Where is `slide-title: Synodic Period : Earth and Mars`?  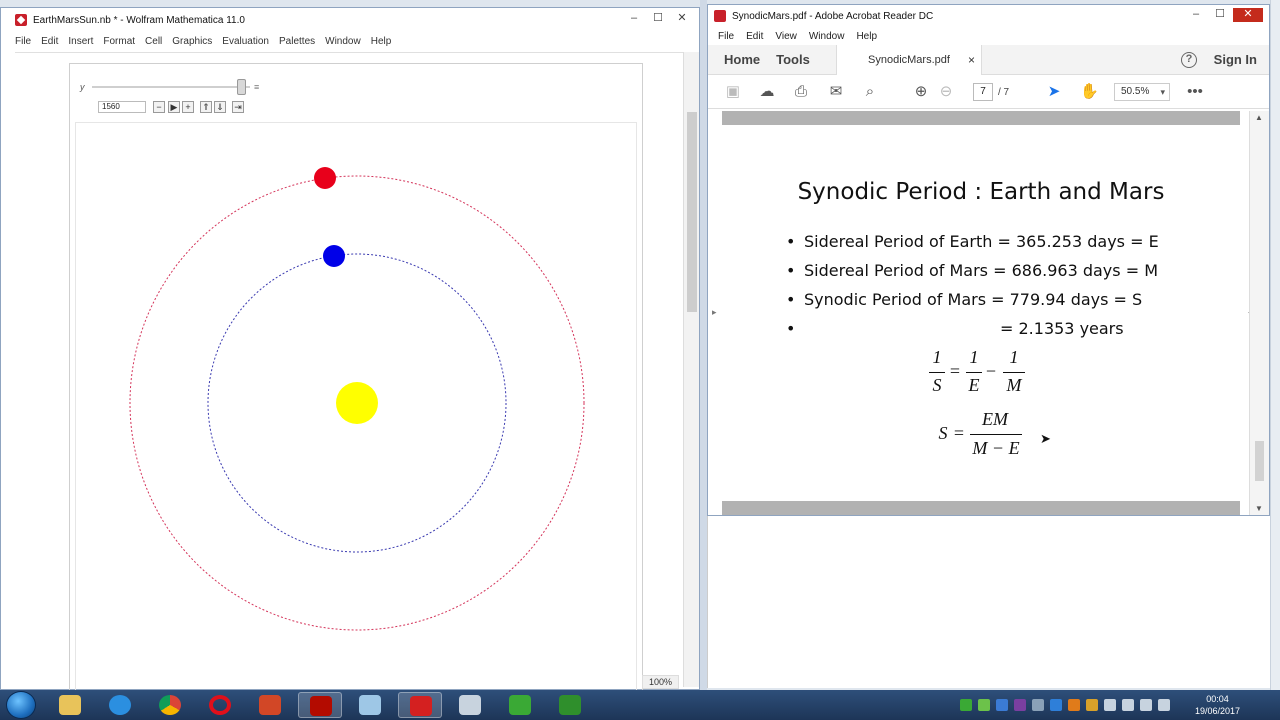 slide-title: Synodic Period : Earth and Mars is located at coordinates (981, 192).